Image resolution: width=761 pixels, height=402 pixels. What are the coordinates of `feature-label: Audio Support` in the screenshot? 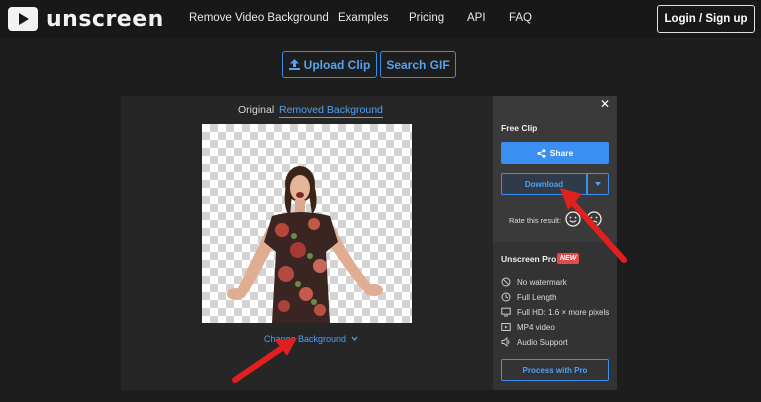 It's located at (542, 342).